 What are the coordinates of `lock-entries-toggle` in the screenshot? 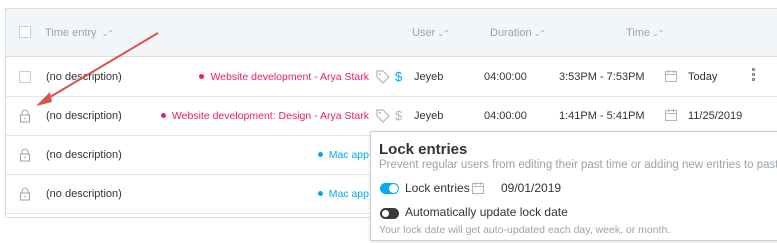 It's located at (389, 188).